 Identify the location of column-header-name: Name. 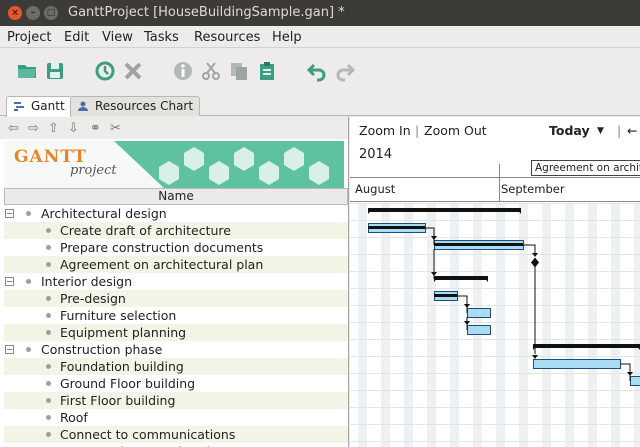
(176, 196).